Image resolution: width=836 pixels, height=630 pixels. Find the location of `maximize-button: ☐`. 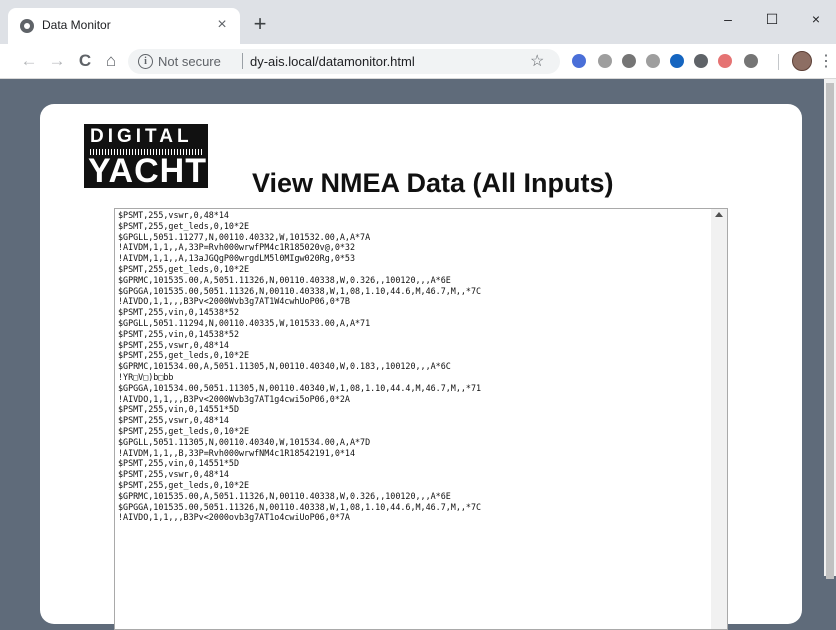

maximize-button: ☐ is located at coordinates (772, 19).